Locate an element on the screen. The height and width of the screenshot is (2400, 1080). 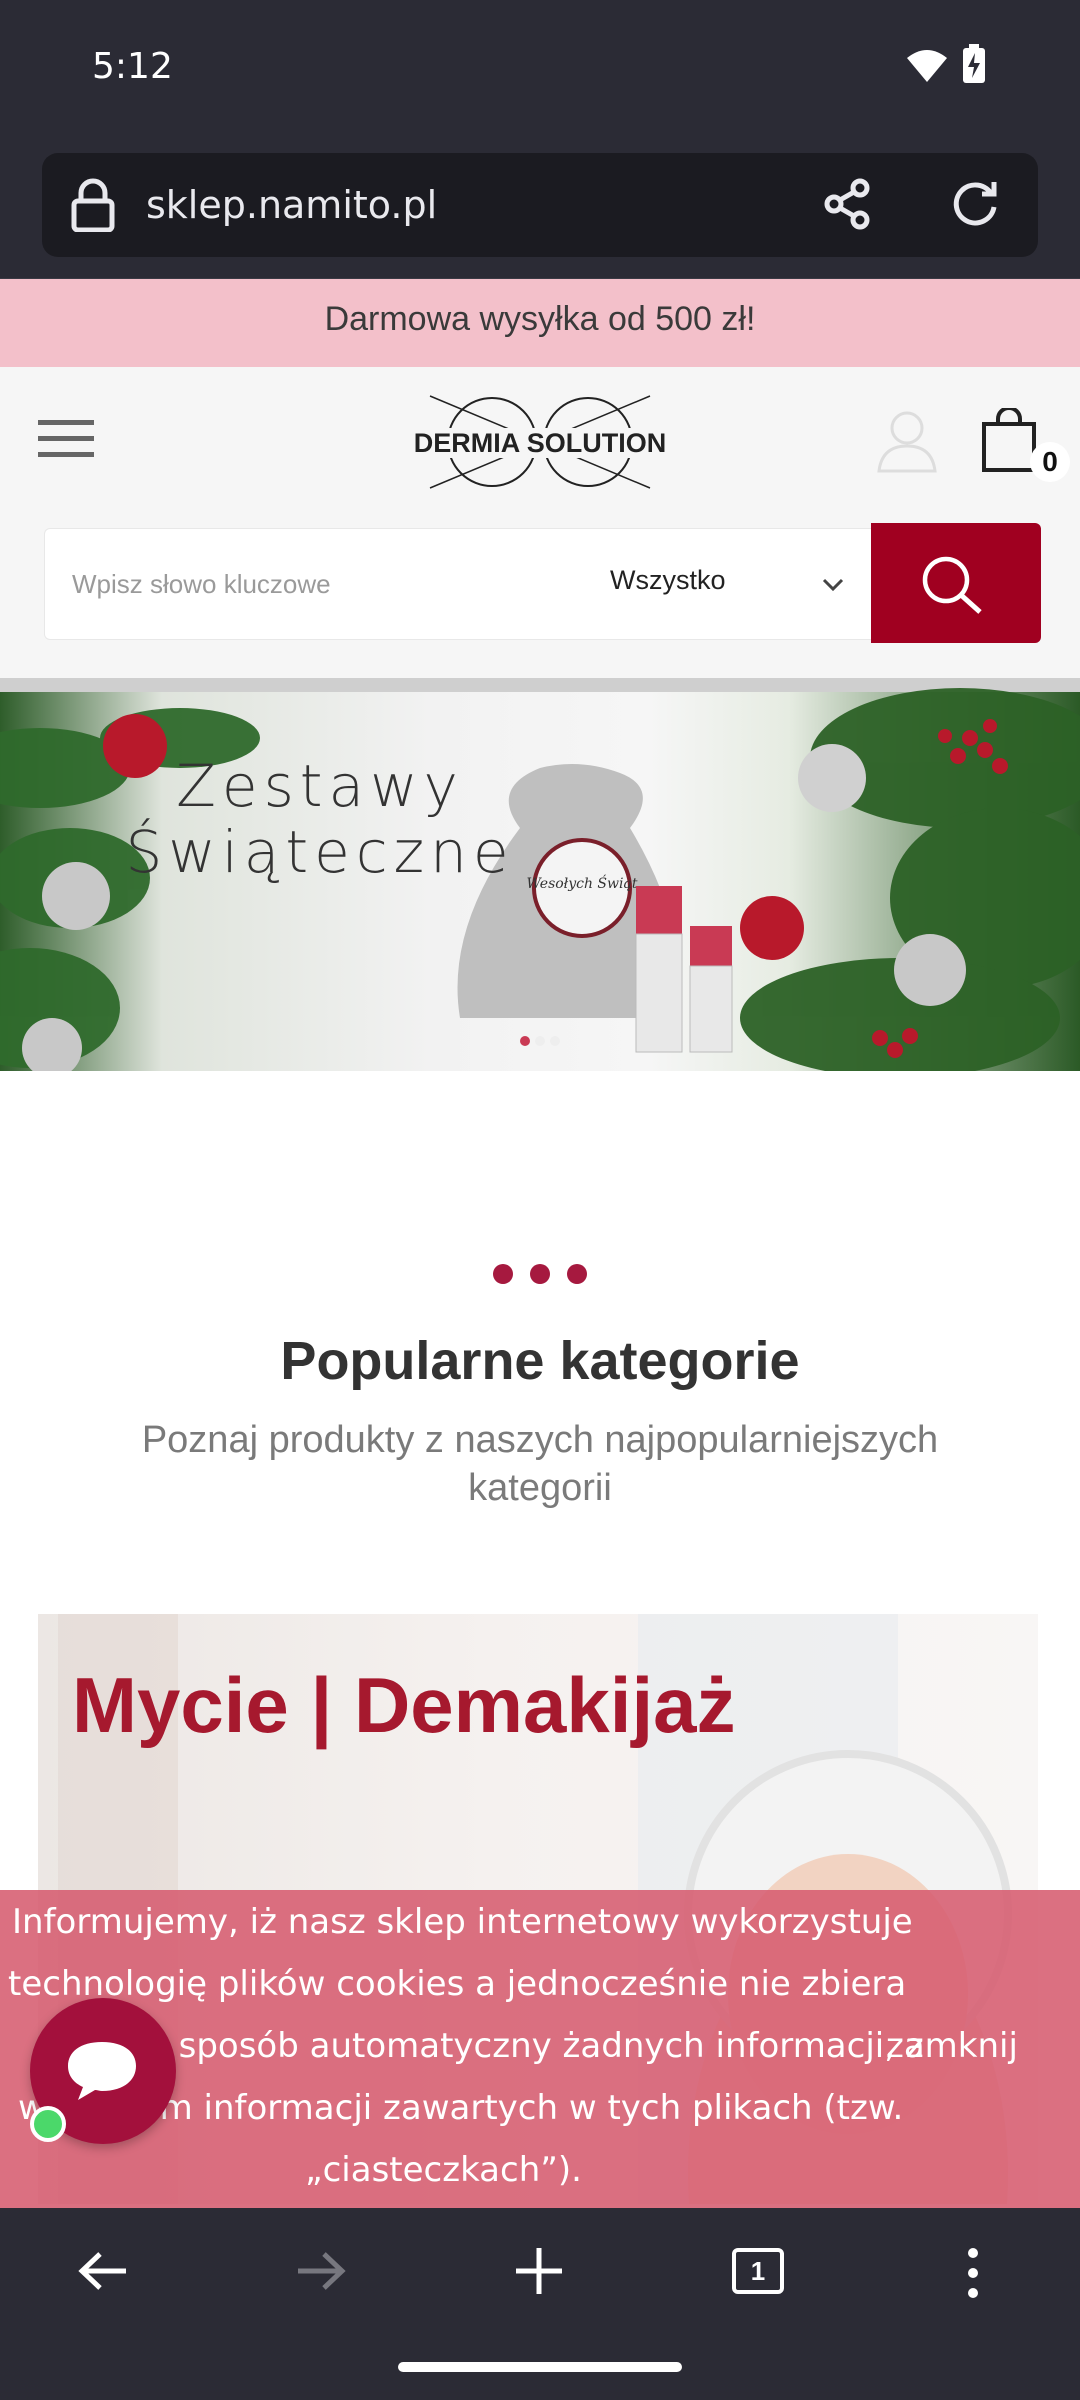
chevron-down-icon is located at coordinates (833, 585).